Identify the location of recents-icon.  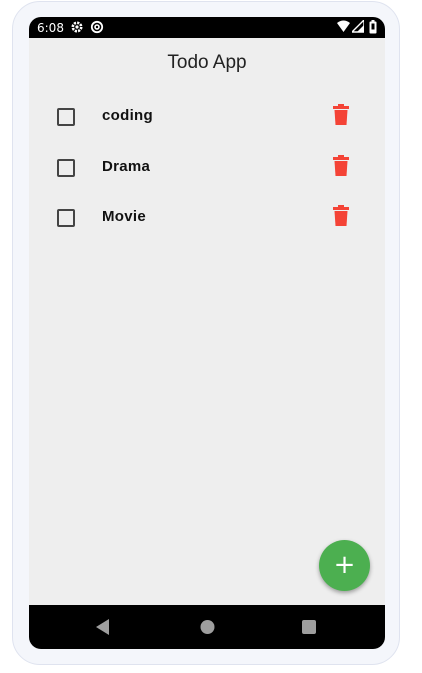
(309, 629).